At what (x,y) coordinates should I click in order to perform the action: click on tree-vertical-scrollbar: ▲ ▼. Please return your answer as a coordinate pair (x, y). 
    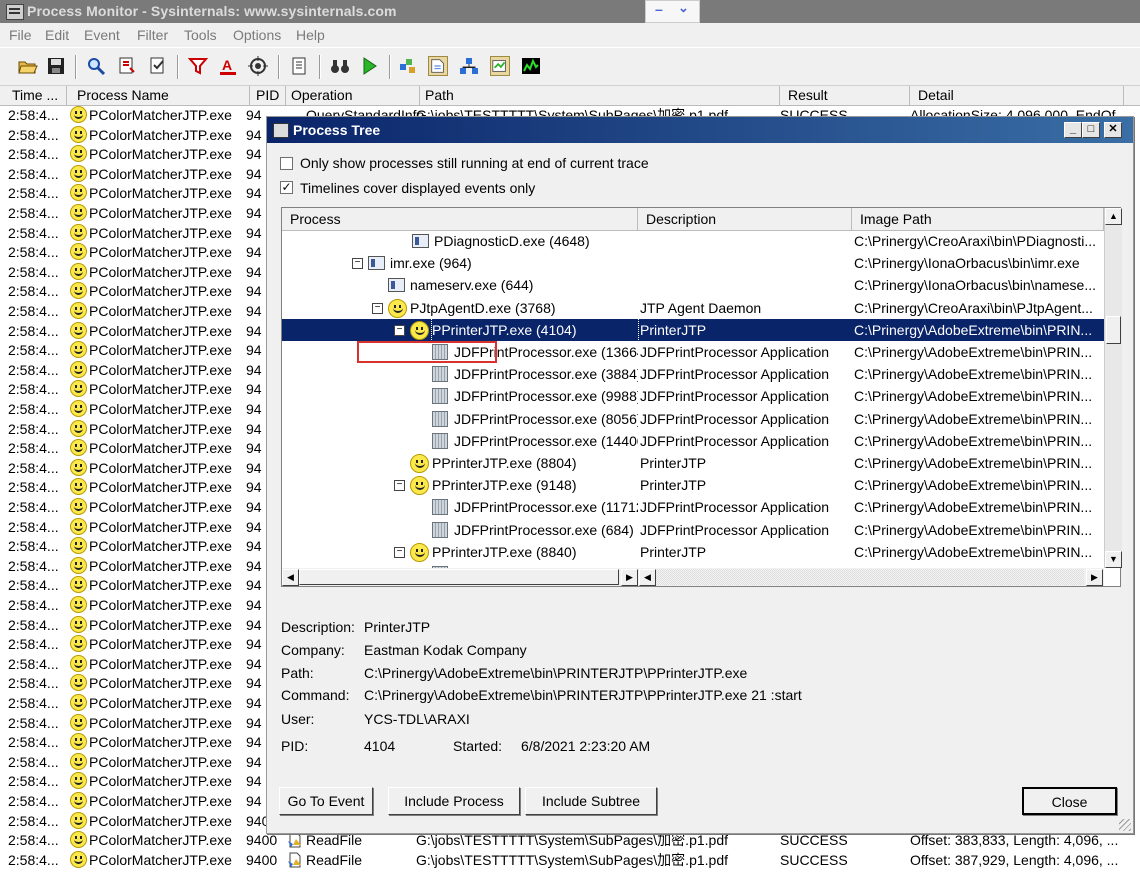
    Looking at the image, I should click on (1113, 388).